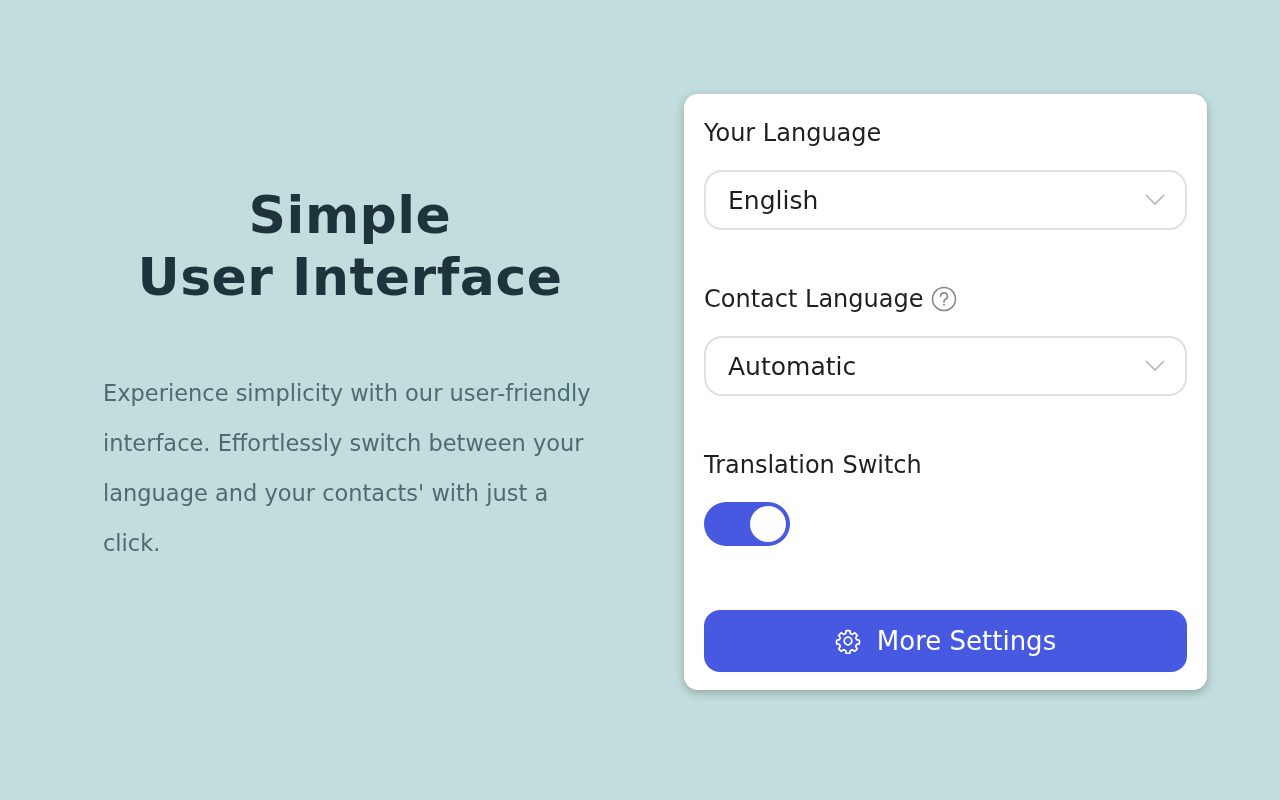 This screenshot has width=1280, height=800. I want to click on field-label: Your Language, so click(793, 133).